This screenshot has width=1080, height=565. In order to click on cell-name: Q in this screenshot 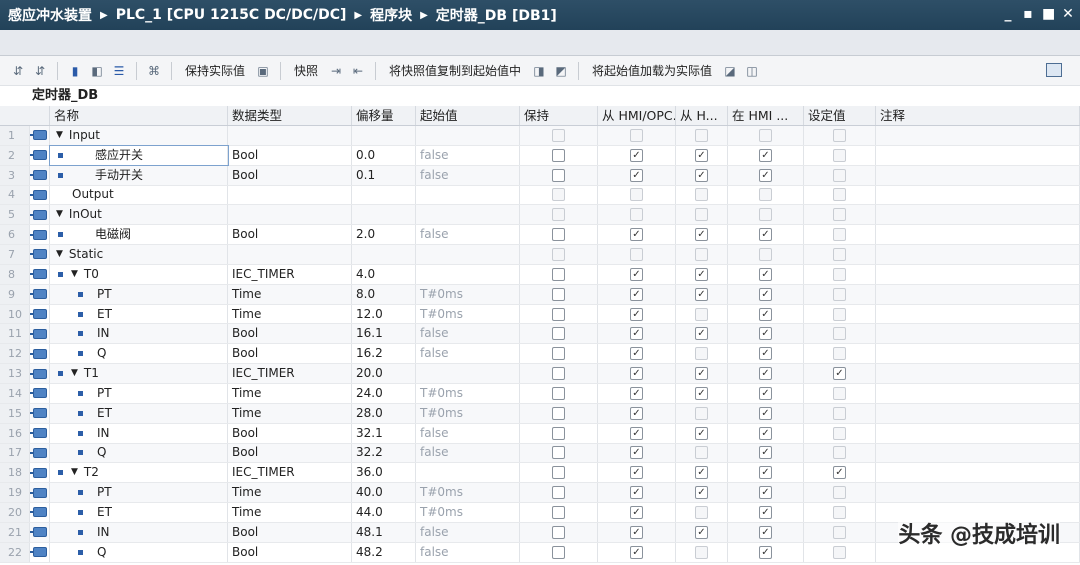, I will do `click(139, 354)`.